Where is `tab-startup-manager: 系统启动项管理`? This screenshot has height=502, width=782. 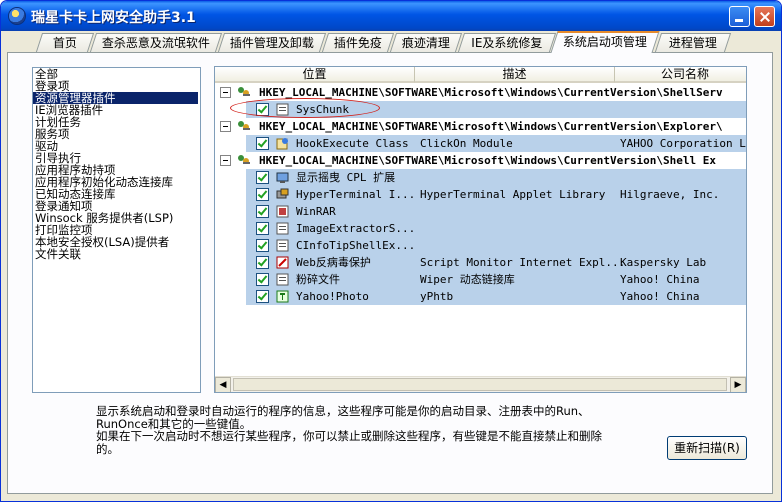 tab-startup-manager: 系统启动项管理 is located at coordinates (605, 42).